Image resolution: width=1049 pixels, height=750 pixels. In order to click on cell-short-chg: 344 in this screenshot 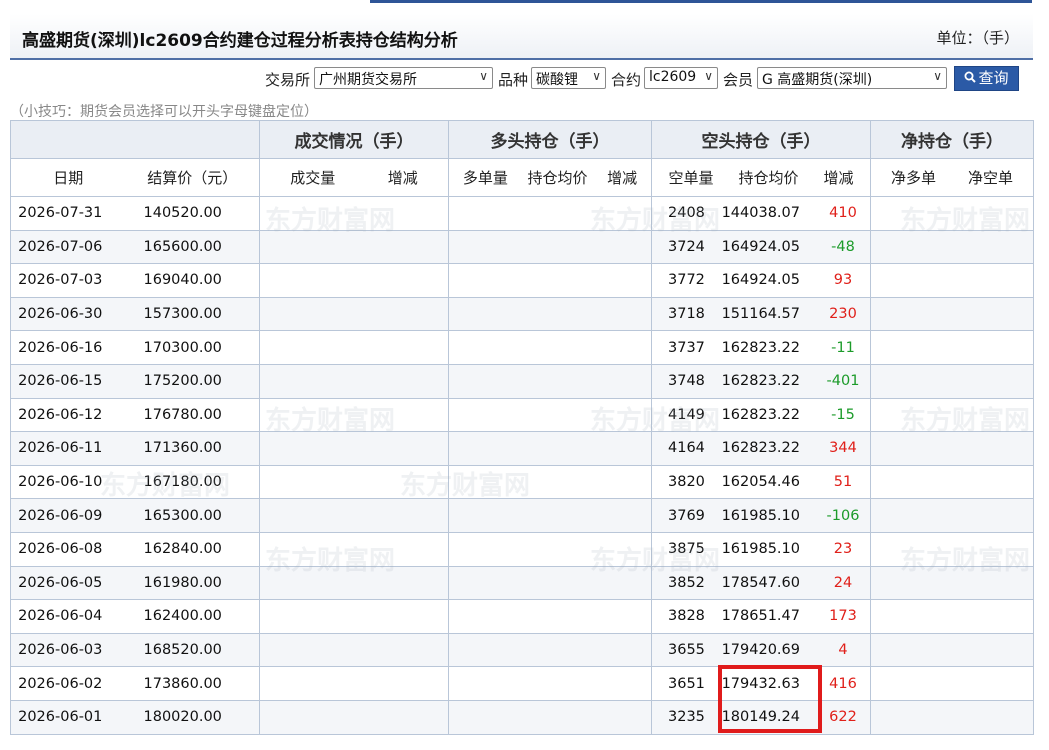, I will do `click(843, 448)`.